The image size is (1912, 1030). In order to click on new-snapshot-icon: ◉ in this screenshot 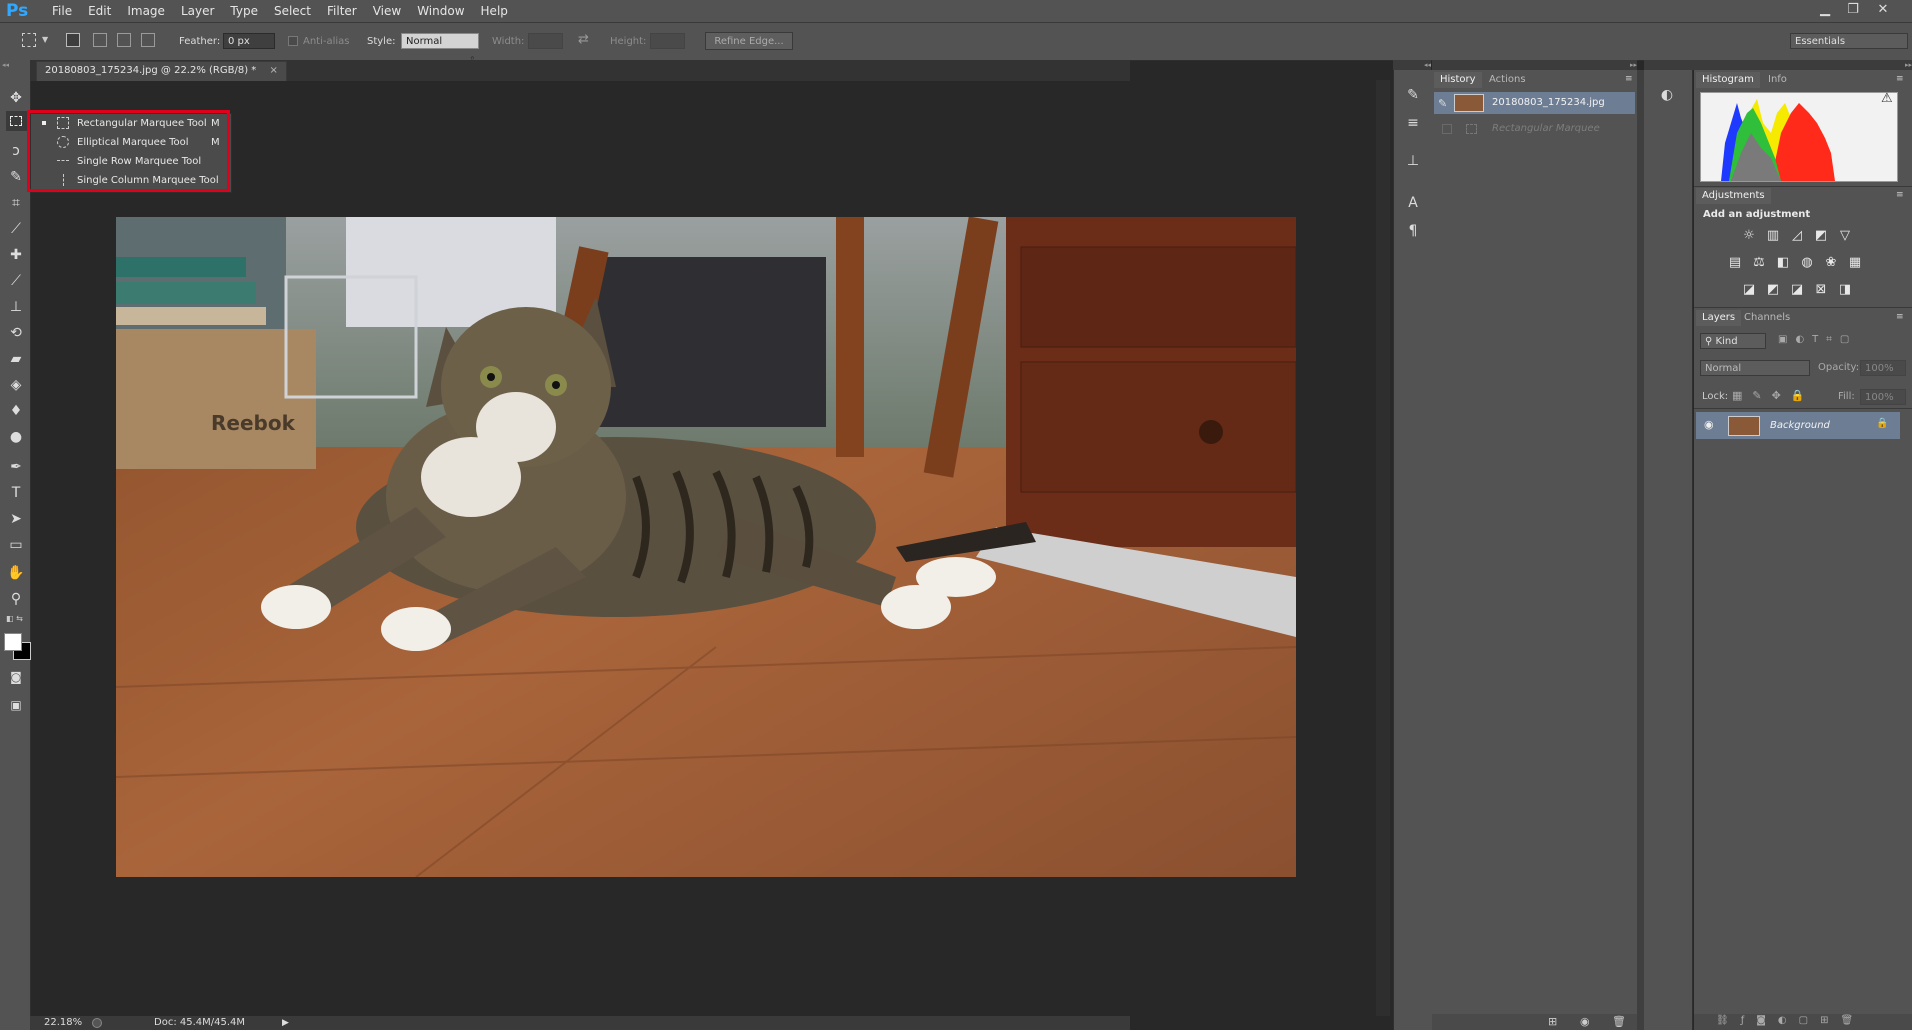, I will do `click(1585, 1021)`.